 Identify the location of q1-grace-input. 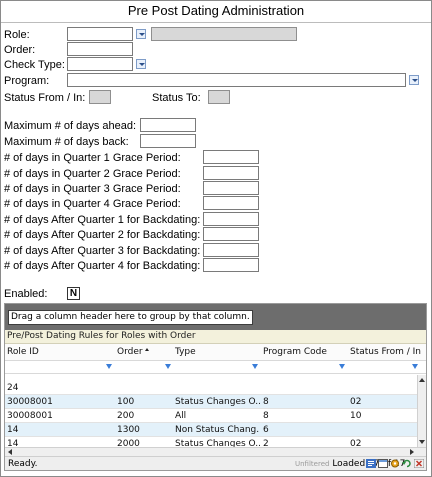
(231, 157).